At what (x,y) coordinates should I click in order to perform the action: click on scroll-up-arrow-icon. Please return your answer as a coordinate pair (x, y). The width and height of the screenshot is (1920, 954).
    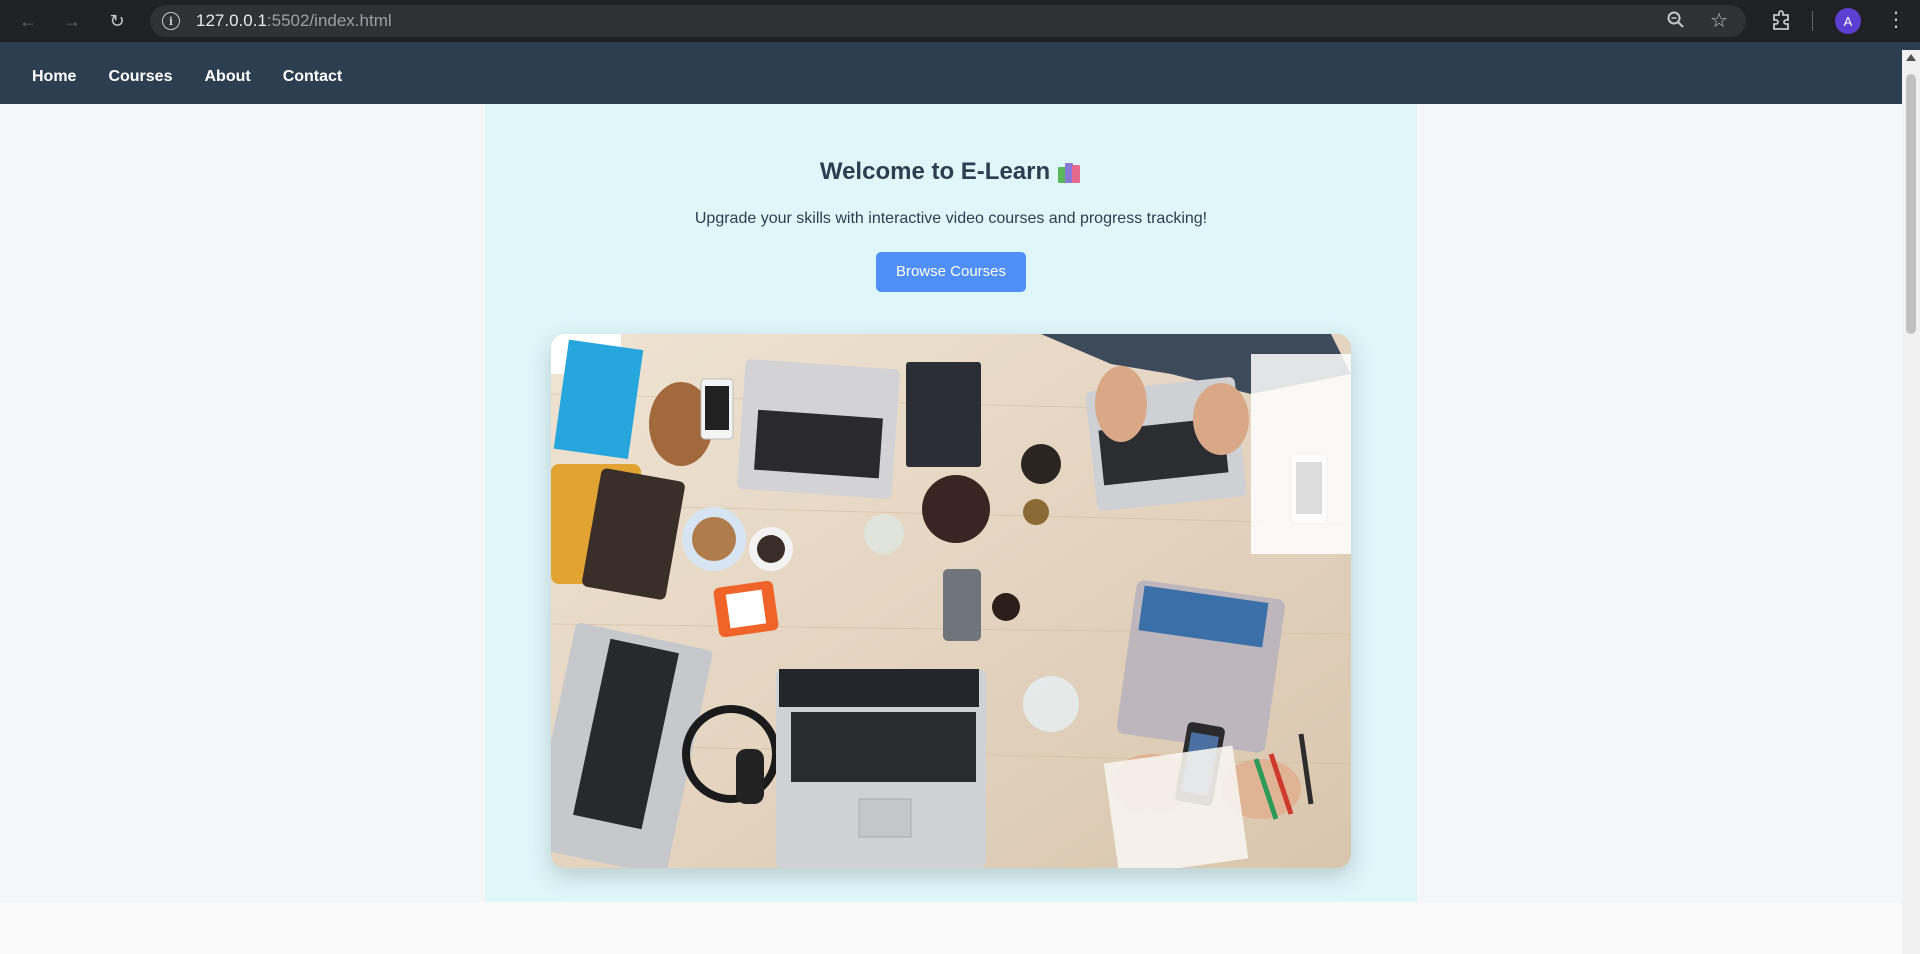
    Looking at the image, I should click on (1911, 57).